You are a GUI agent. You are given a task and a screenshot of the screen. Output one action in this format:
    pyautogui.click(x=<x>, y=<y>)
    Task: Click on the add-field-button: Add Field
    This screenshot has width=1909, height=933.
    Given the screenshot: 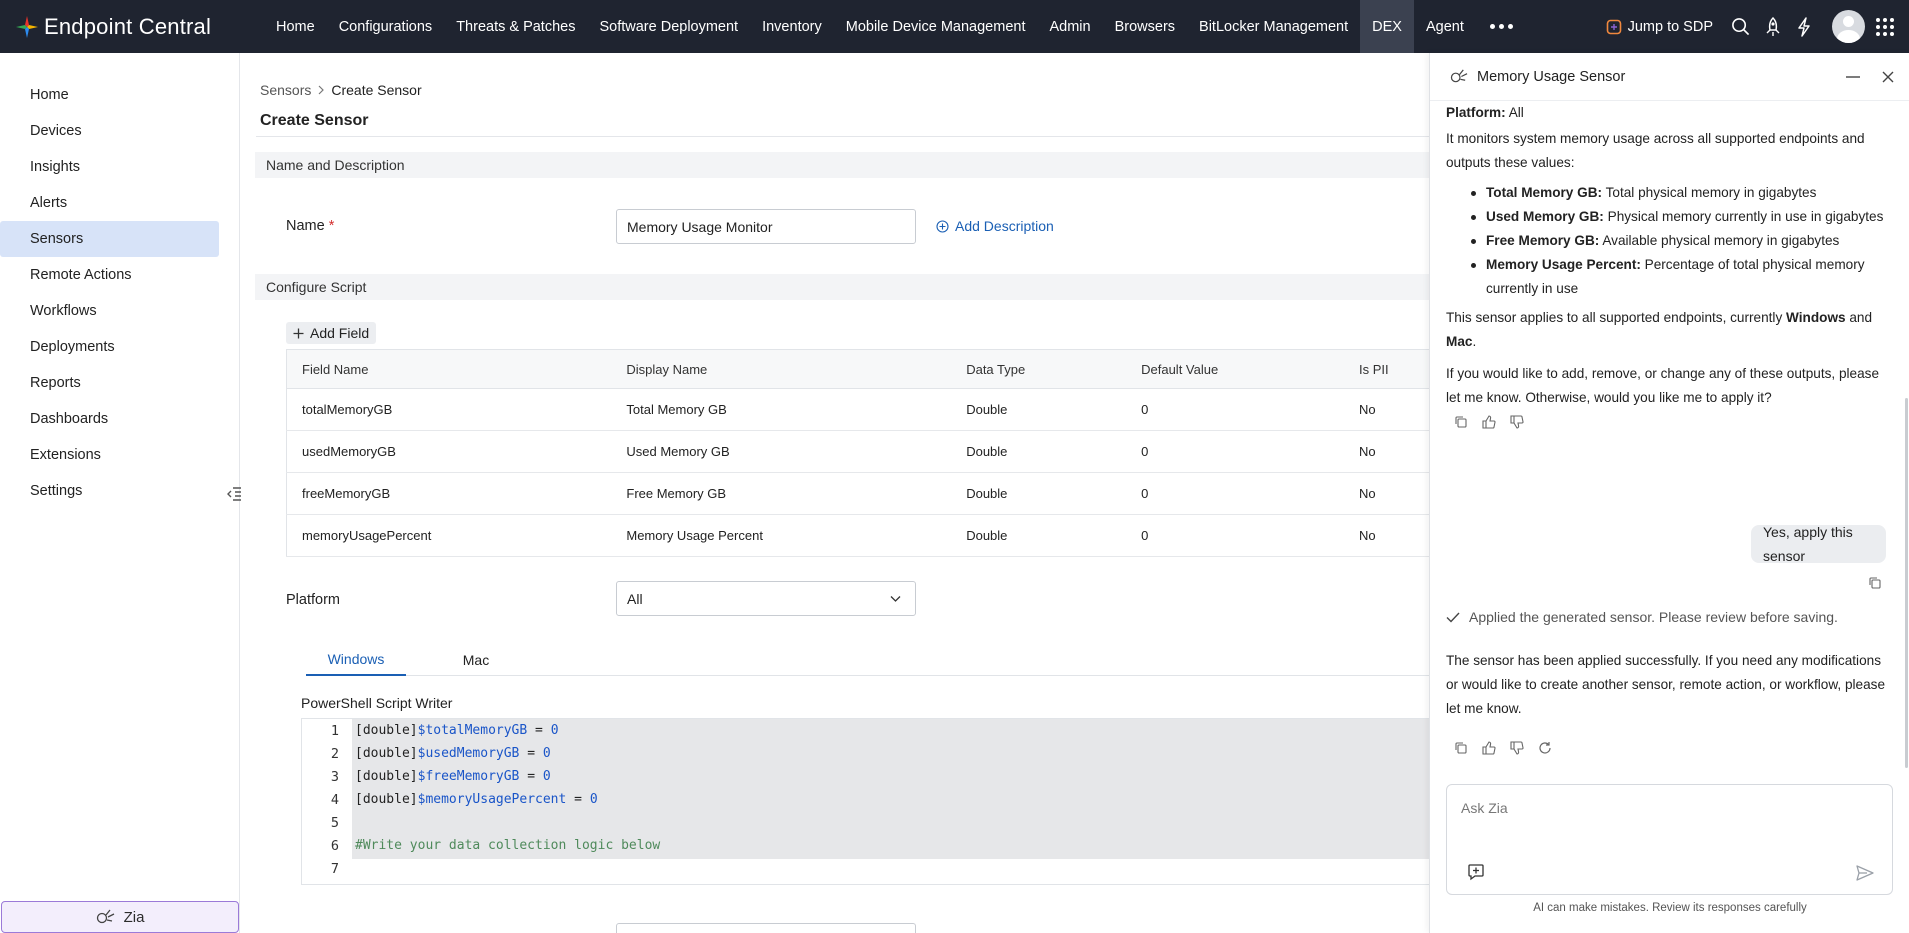 What is the action you would take?
    pyautogui.click(x=331, y=333)
    